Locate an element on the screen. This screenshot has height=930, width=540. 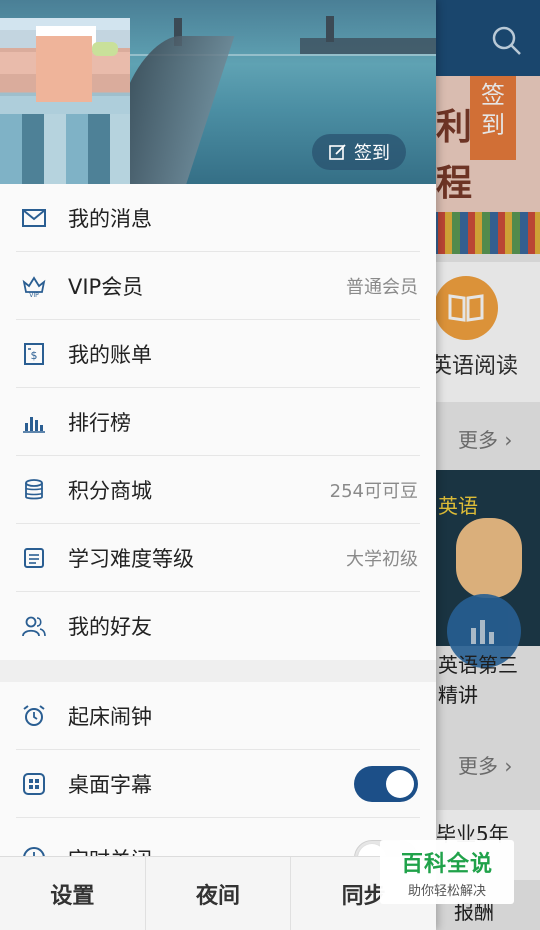
watermark-subtitle: 助你轻松解决 is located at coordinates (446, 891).